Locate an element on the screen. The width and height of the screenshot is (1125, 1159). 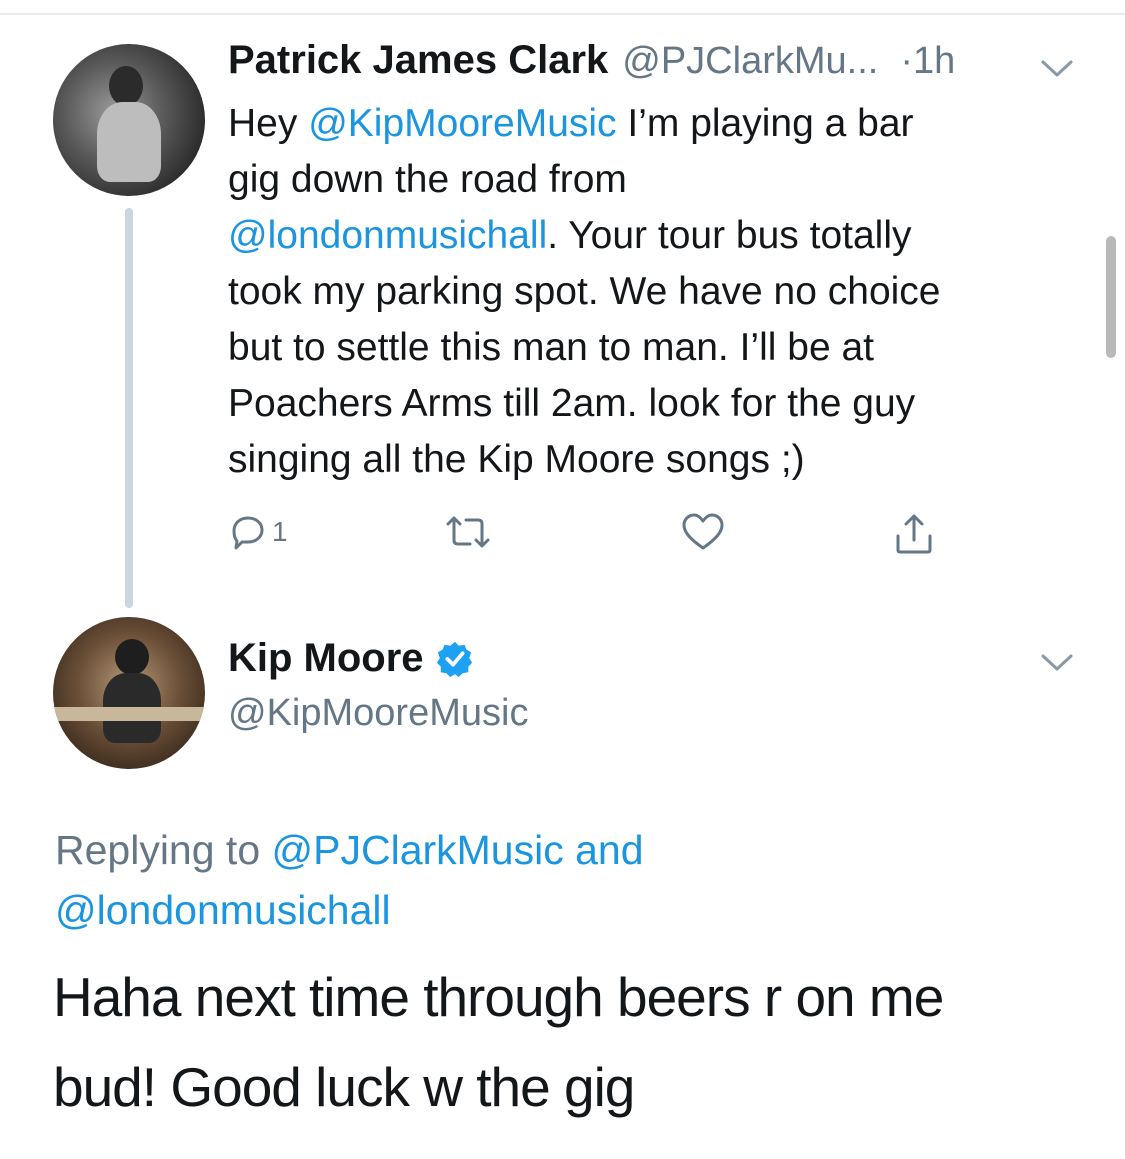
retweet-button is located at coordinates (468, 532).